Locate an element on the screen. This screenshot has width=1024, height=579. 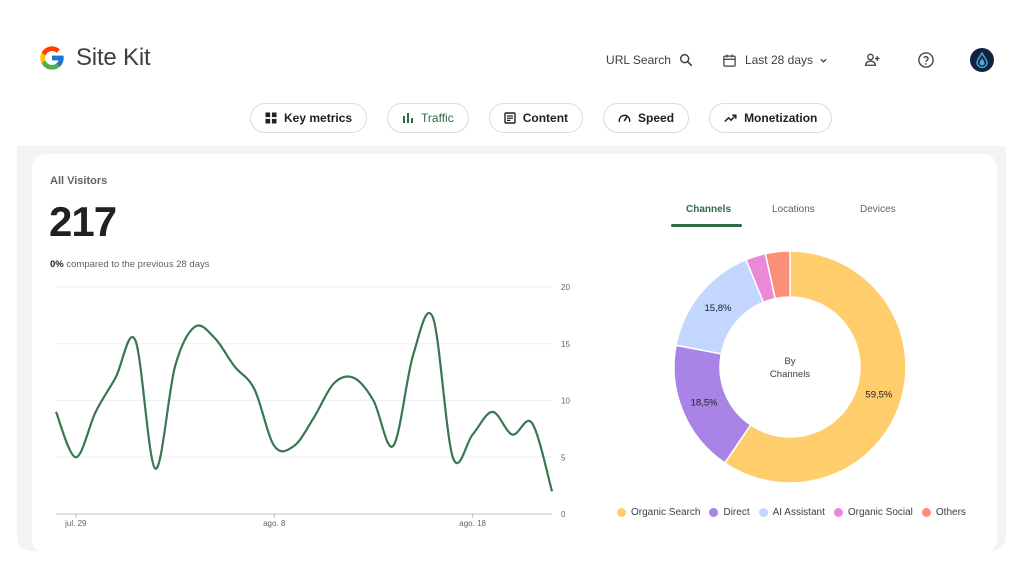
add-user-button is located at coordinates (872, 60).